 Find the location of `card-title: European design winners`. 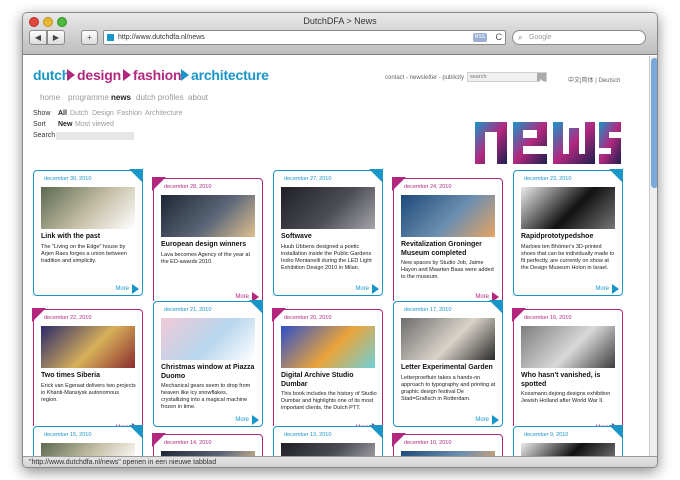

card-title: European design winners is located at coordinates (209, 244).